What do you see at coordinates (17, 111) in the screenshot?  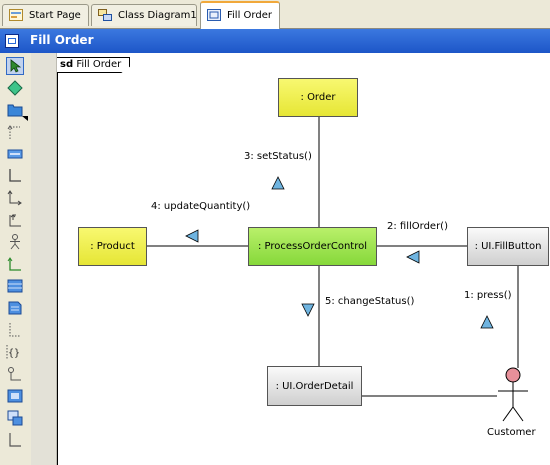 I see `lifeline-tool-icon` at bounding box center [17, 111].